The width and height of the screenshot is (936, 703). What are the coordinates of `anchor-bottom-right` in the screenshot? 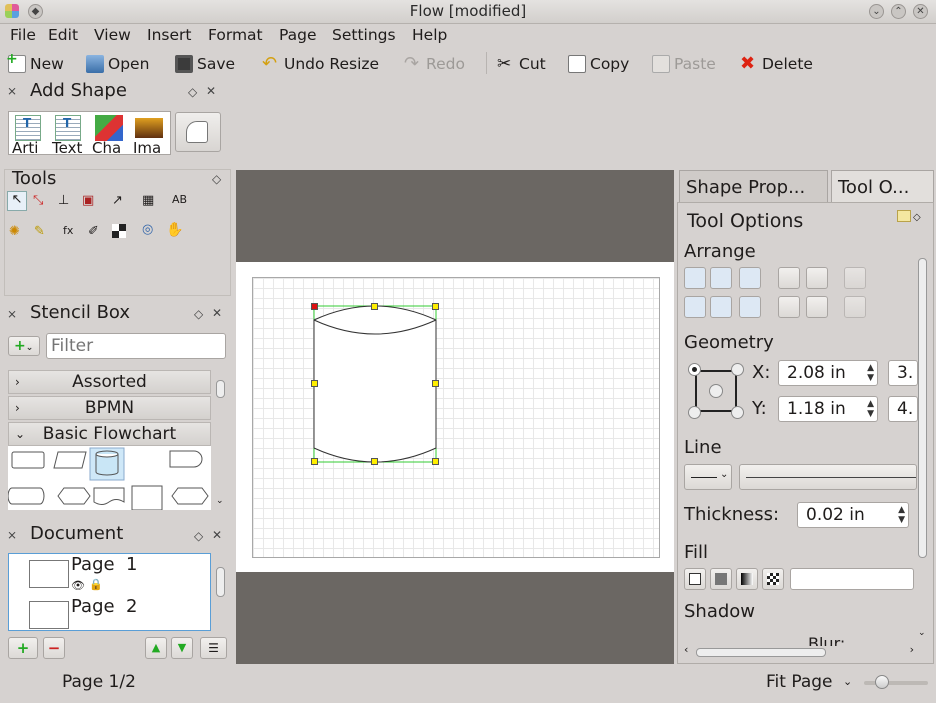 It's located at (737, 412).